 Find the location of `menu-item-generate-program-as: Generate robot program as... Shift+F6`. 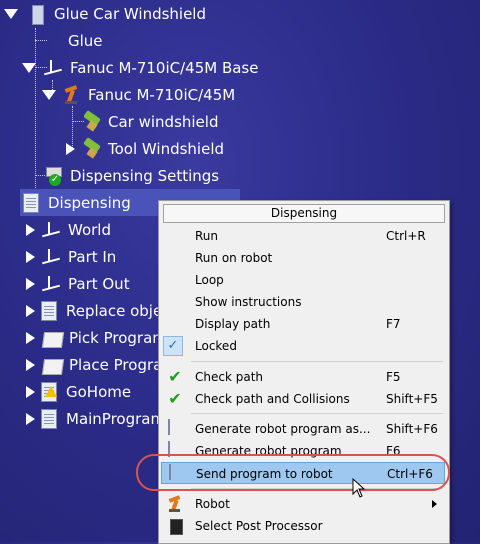

menu-item-generate-program-as: Generate robot program as... Shift+F6 is located at coordinates (303, 429).